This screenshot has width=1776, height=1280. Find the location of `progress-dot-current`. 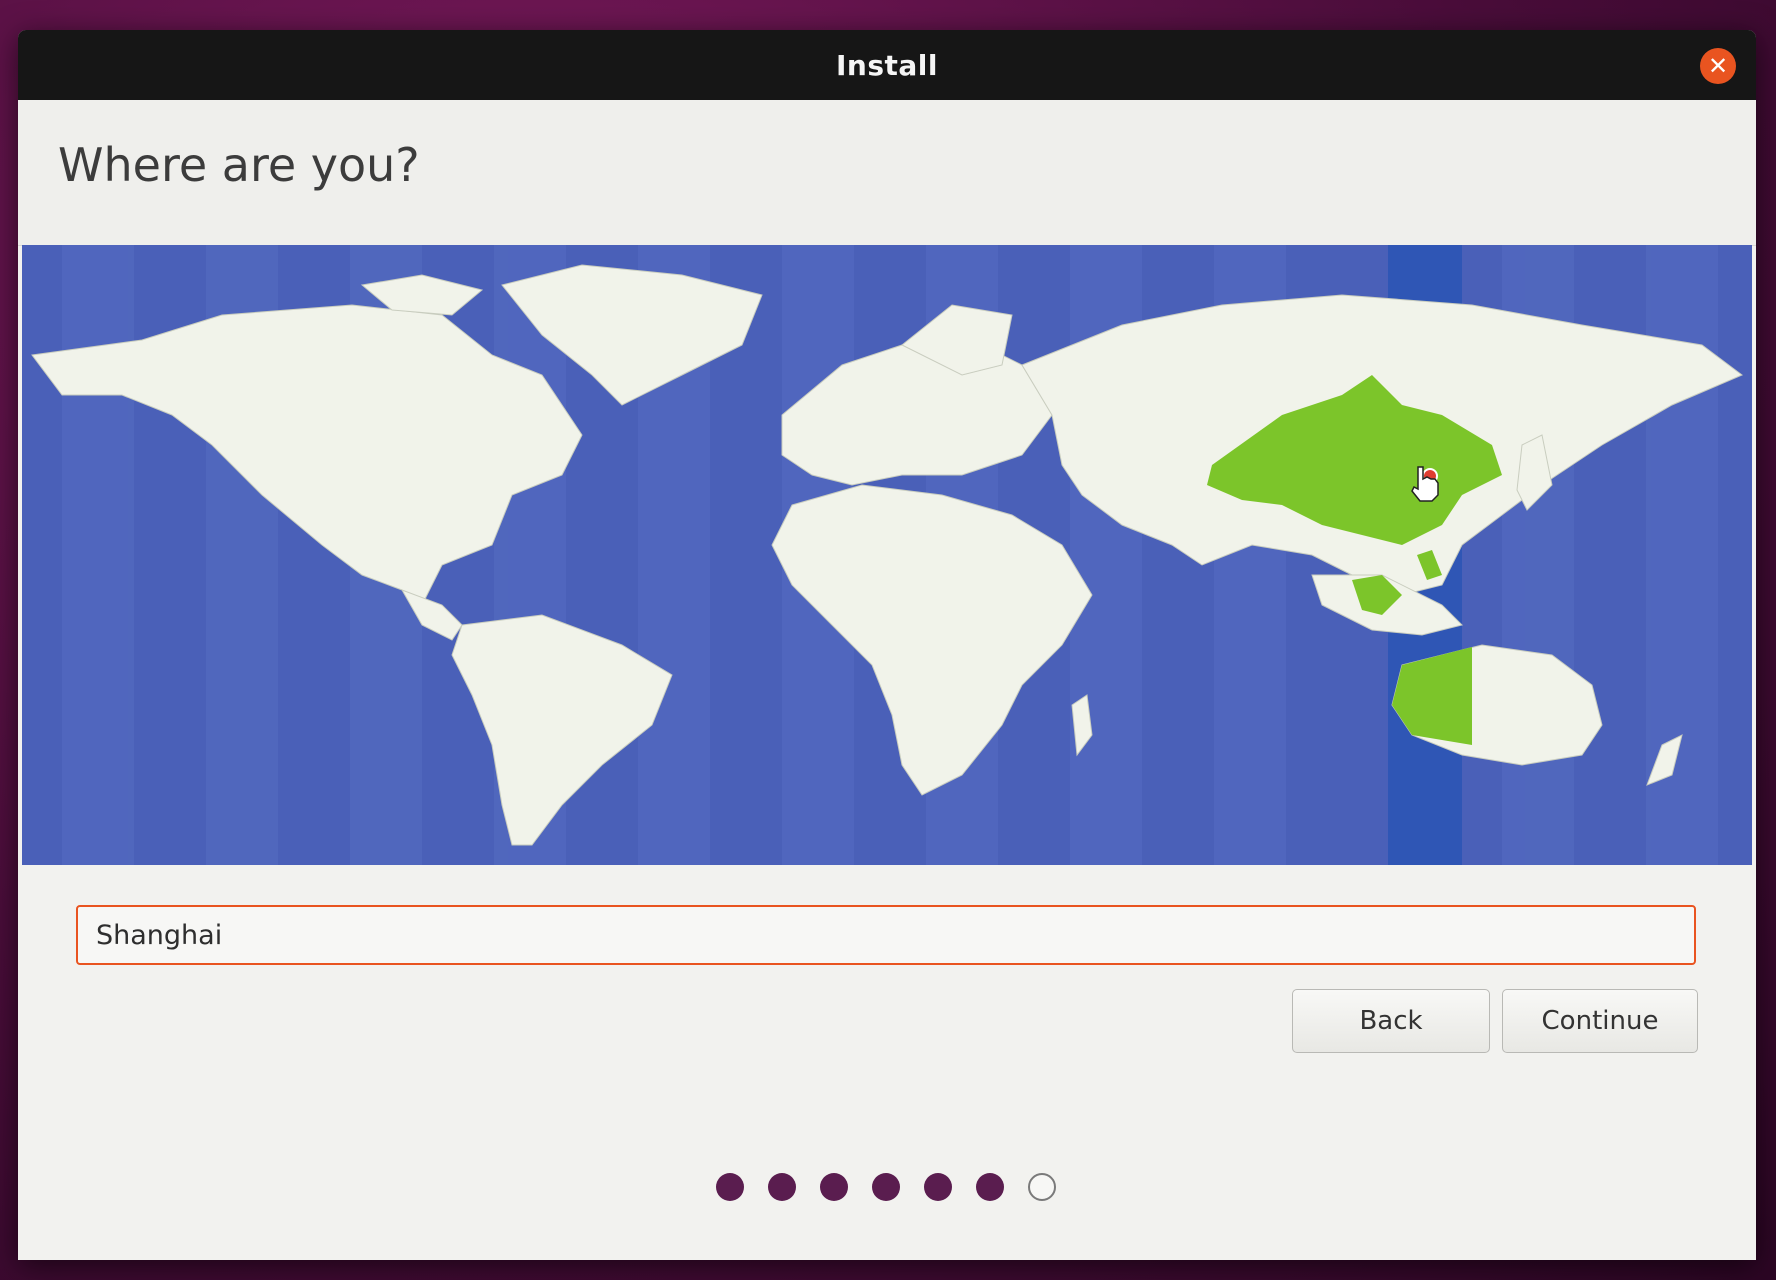

progress-dot-current is located at coordinates (1042, 1187).